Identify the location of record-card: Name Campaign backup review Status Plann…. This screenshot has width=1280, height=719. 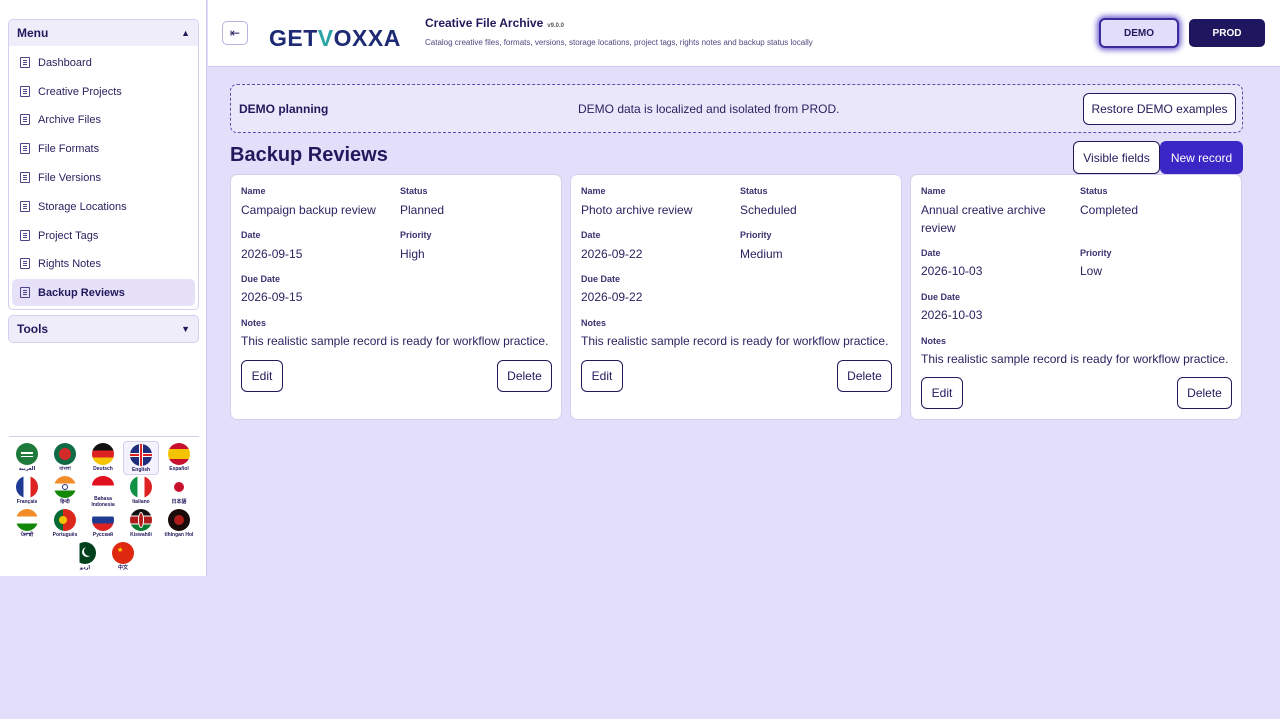
(396, 297).